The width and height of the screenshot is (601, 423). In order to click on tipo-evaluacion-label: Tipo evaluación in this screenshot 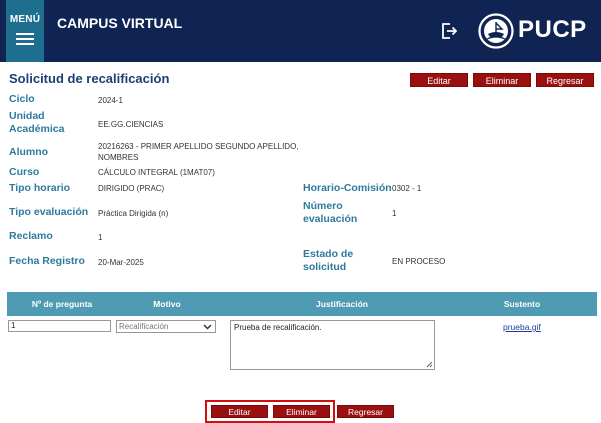, I will do `click(49, 212)`.